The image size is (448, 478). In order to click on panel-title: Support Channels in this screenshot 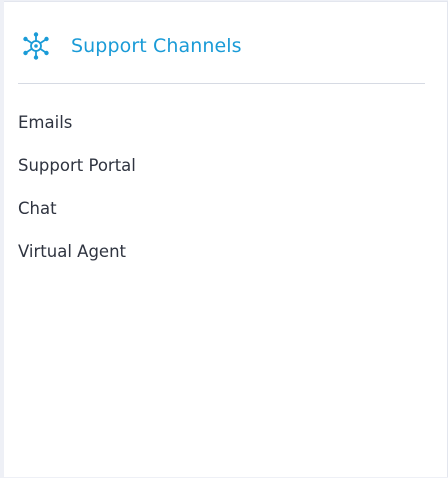, I will do `click(156, 46)`.